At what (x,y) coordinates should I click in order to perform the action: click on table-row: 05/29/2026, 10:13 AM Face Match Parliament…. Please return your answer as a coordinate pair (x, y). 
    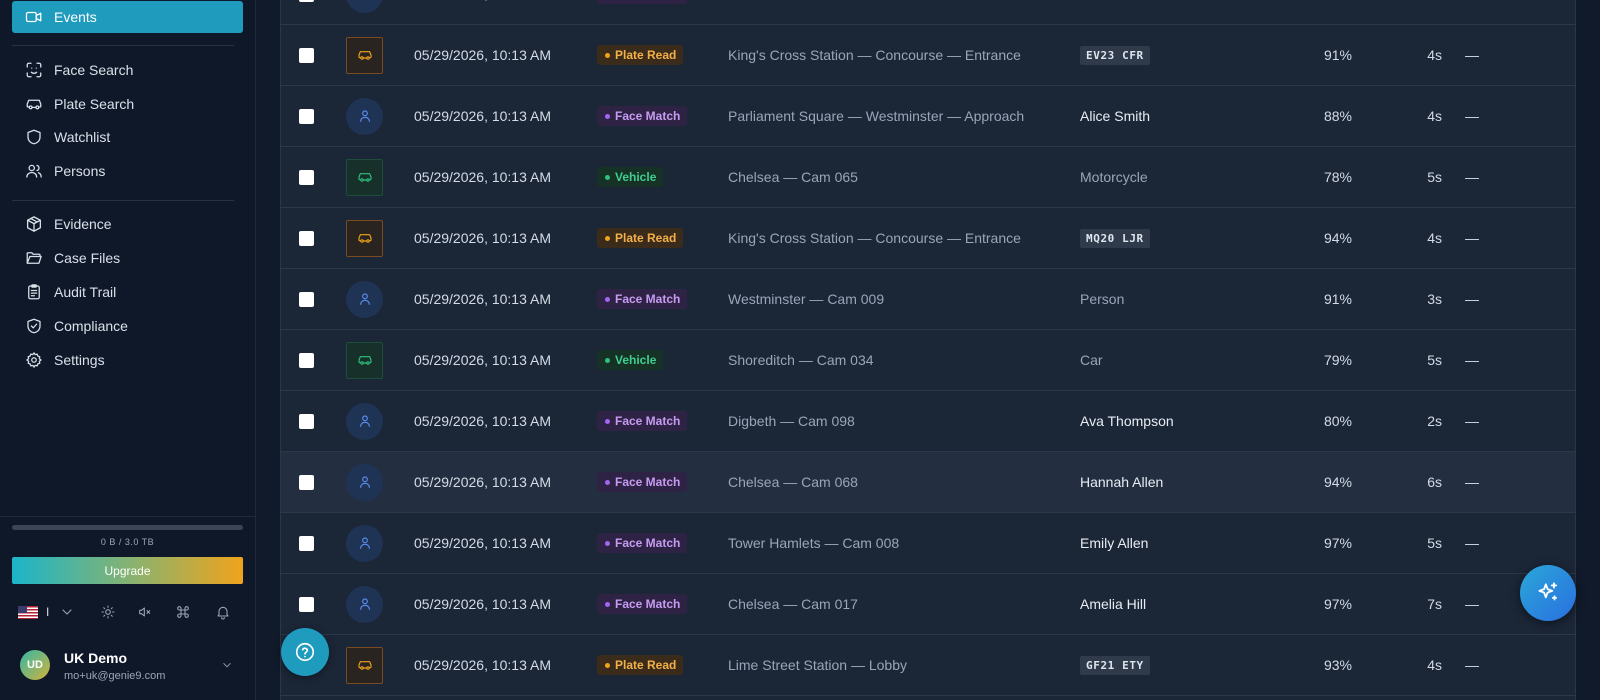
    Looking at the image, I should click on (928, 116).